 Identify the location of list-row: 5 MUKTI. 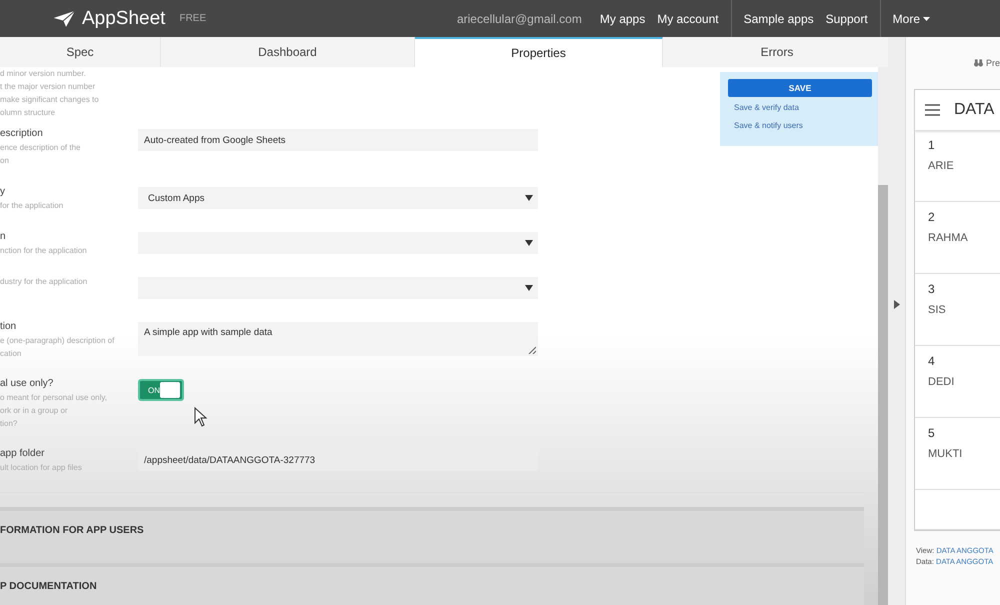
(957, 454).